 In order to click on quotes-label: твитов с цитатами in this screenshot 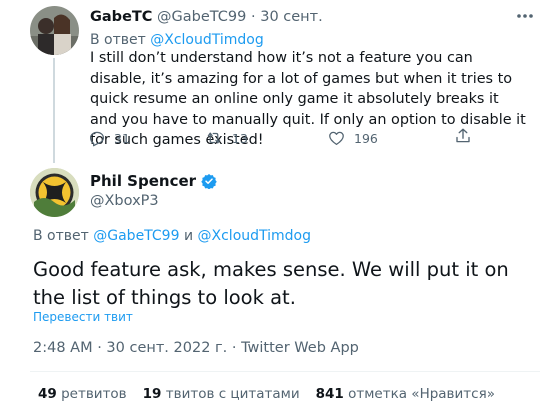, I will do `click(232, 394)`.